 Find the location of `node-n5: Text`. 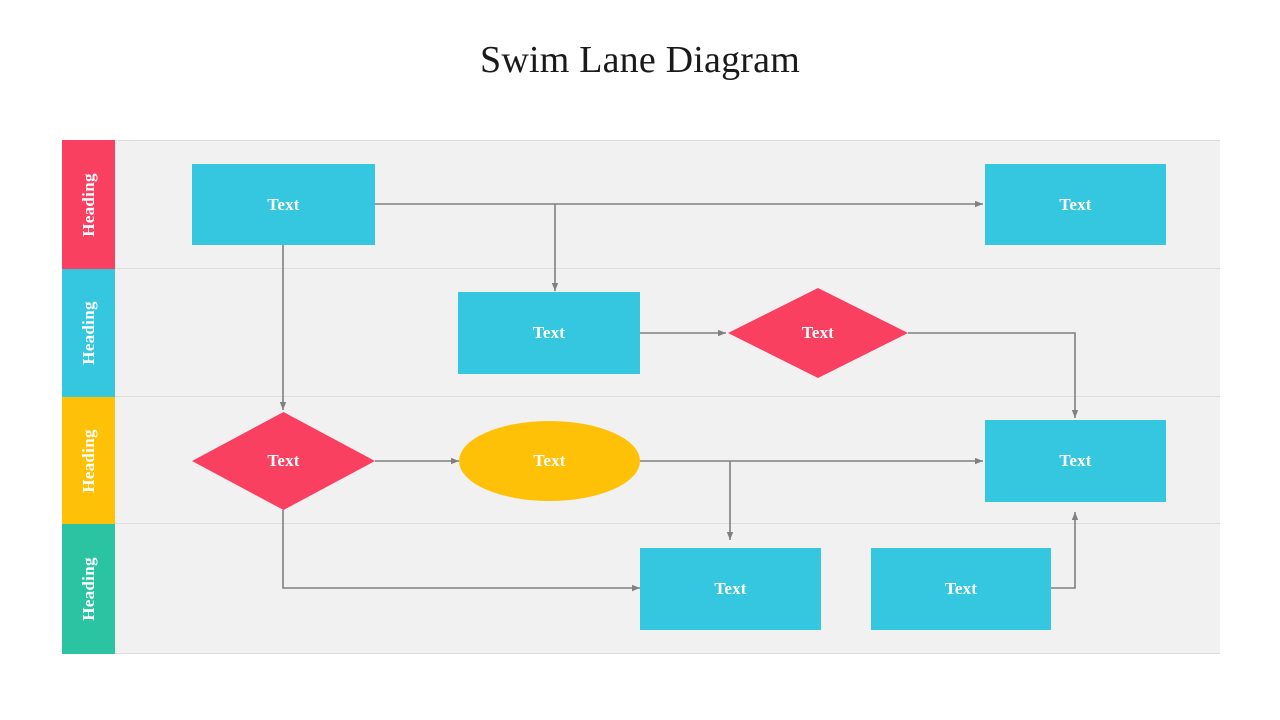

node-n5: Text is located at coordinates (283, 461).